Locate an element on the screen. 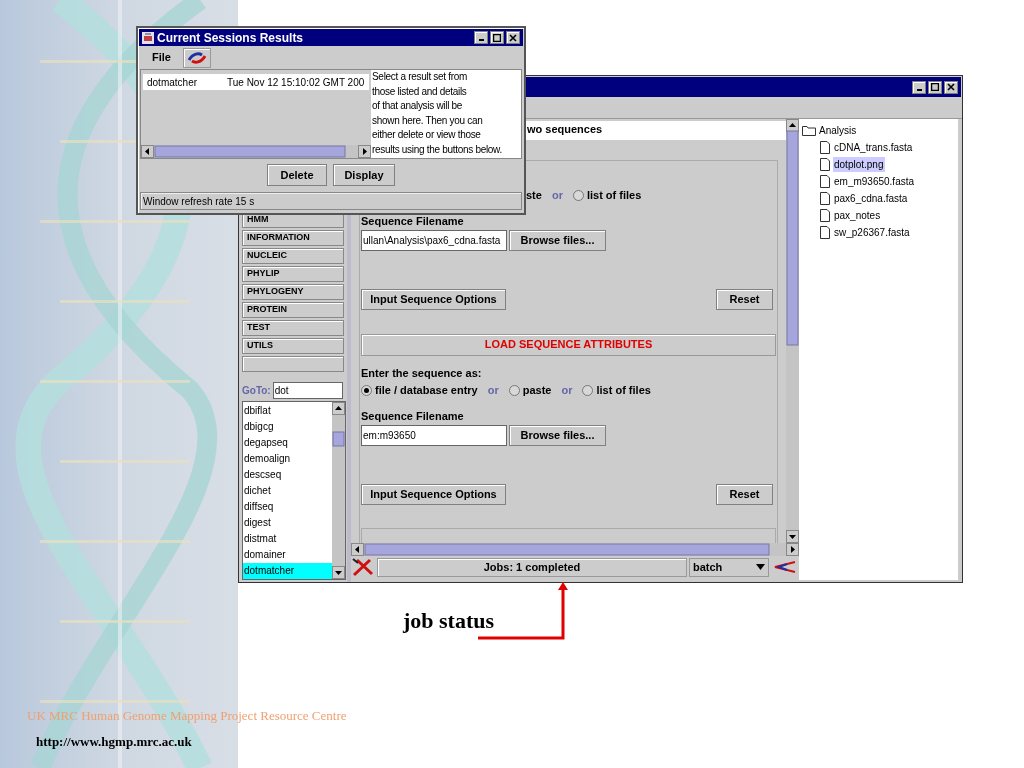 The width and height of the screenshot is (1024, 768). goto-field: dot is located at coordinates (307, 390).